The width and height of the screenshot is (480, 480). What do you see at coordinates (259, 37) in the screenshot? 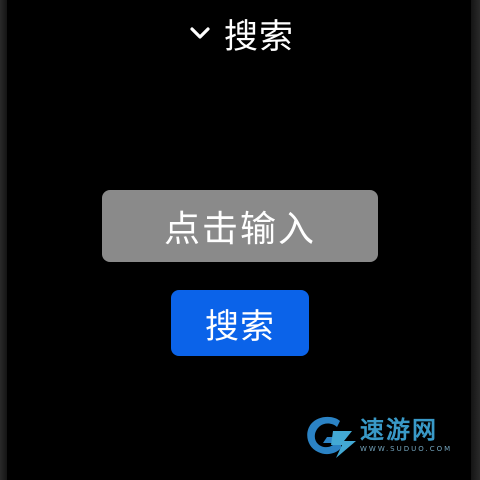
I see `page-title: 搜索` at bounding box center [259, 37].